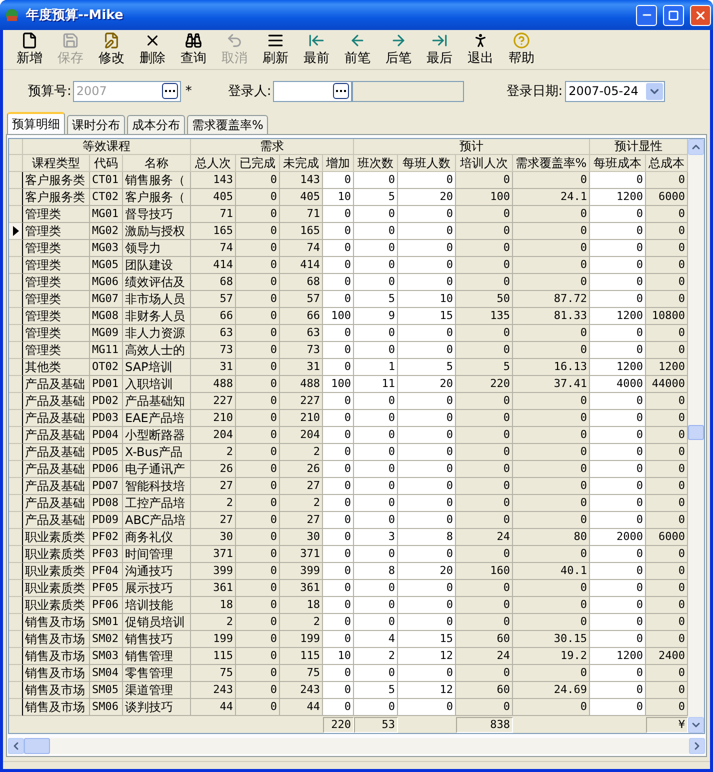 This screenshot has width=713, height=772. Describe the element at coordinates (696, 147) in the screenshot. I see `scroll-up-button` at that location.